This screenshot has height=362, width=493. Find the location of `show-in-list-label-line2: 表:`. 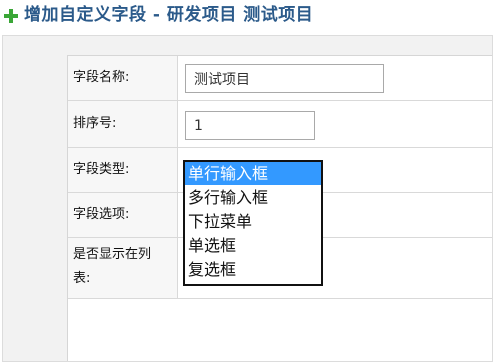

show-in-list-label-line2: 表: is located at coordinates (82, 278).